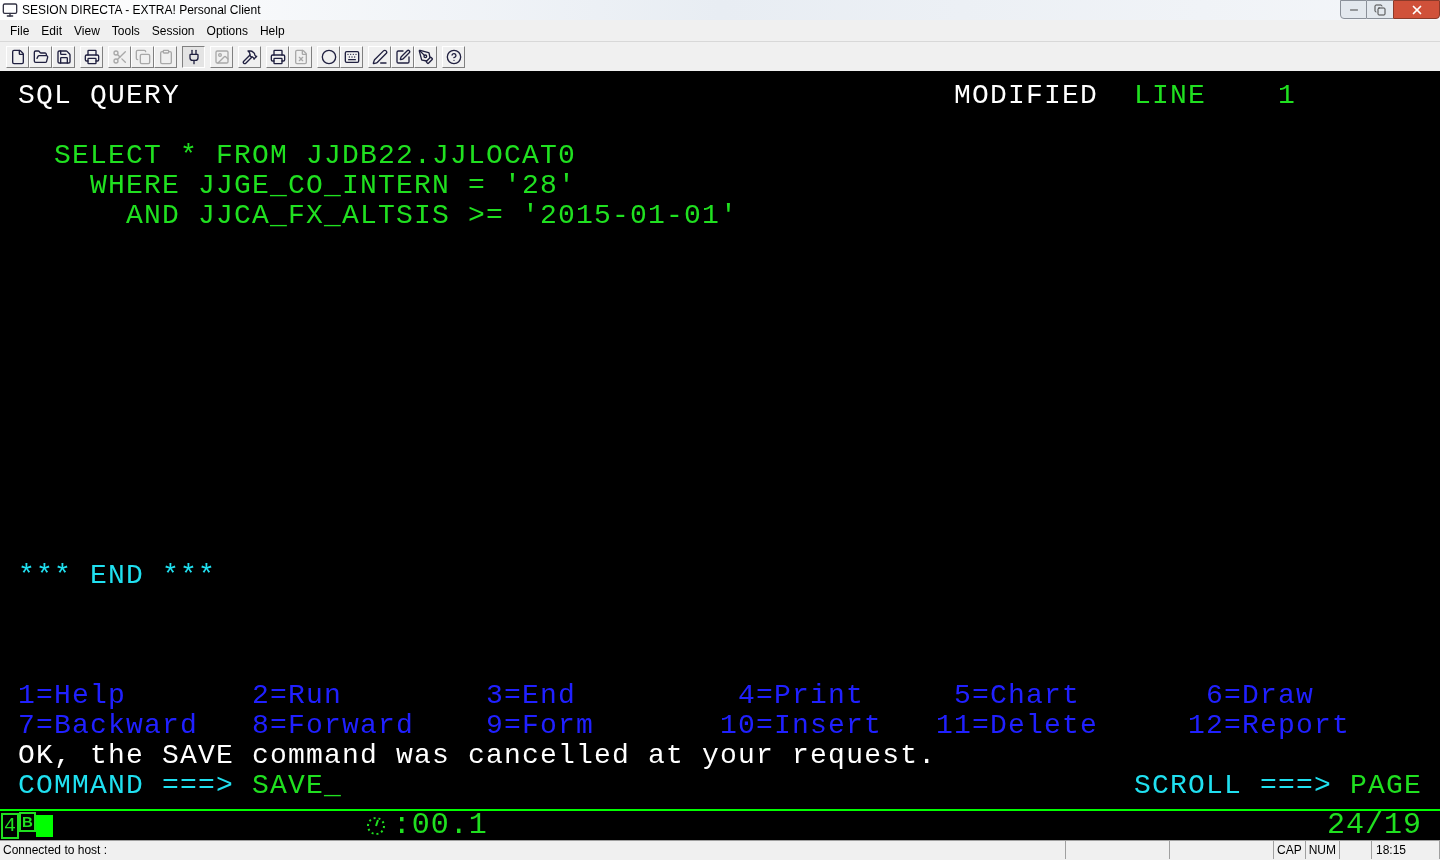  I want to click on terminal-text: AND JJCA_FX_ALTSIS >= '2015-01-01', so click(432, 216).